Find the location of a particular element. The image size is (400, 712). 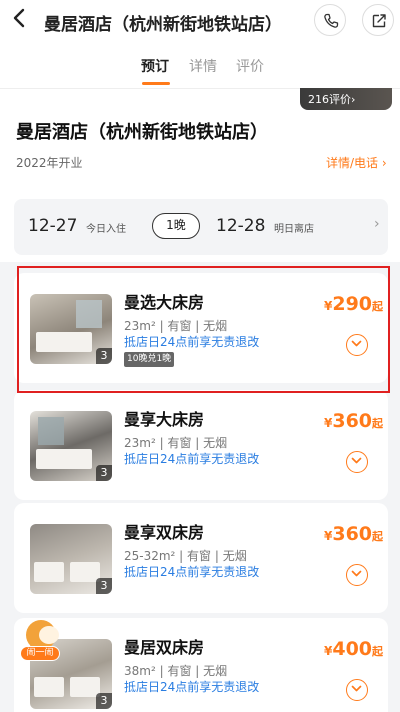

checkin-label: 今日入住 is located at coordinates (106, 229).